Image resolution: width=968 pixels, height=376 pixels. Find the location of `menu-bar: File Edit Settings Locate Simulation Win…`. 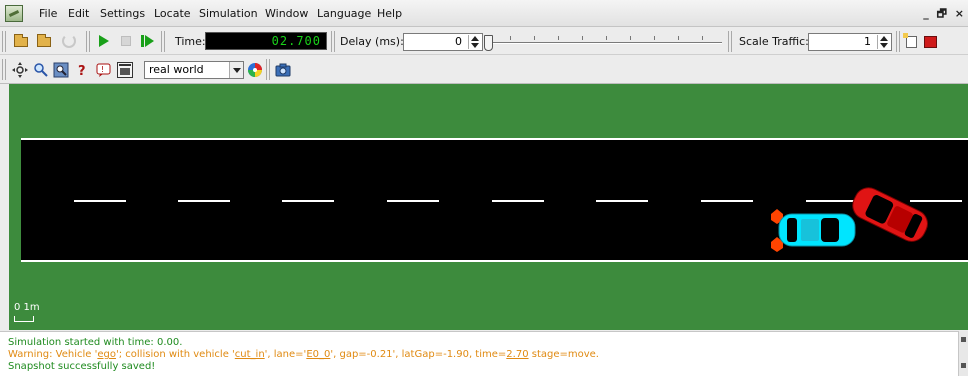

menu-bar: File Edit Settings Locate Simulation Win… is located at coordinates (484, 13).